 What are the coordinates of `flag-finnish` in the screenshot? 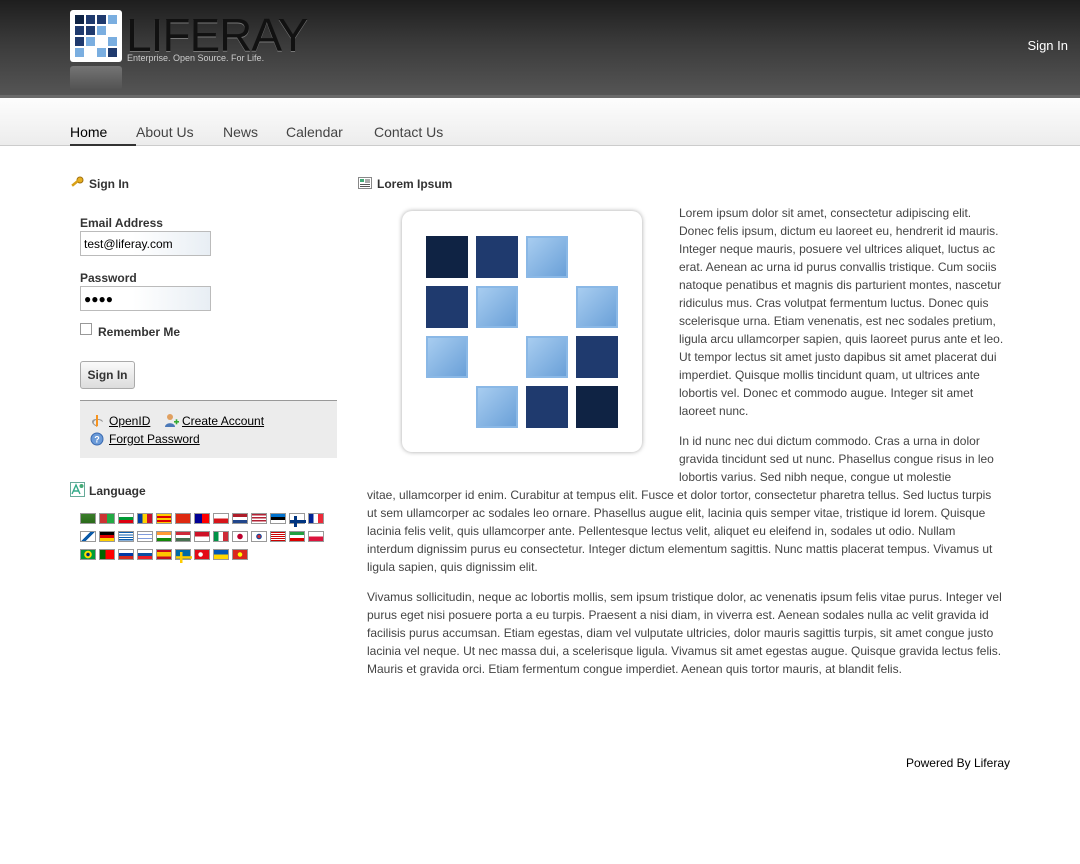 It's located at (297, 520).